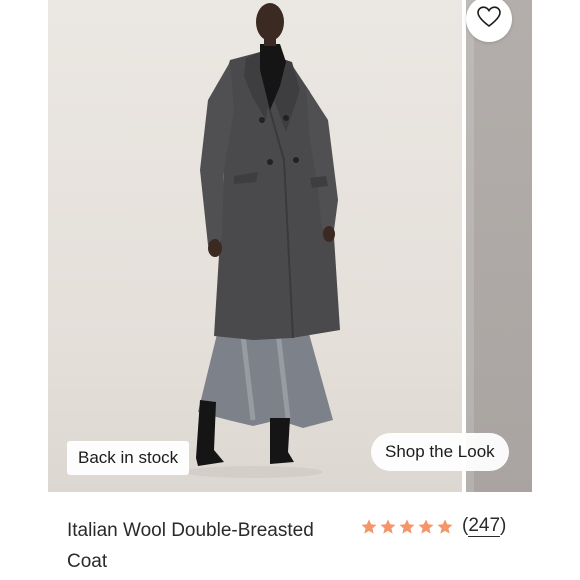 The height and width of the screenshot is (580, 580). I want to click on back-in-stock-badge: Back in stock, so click(128, 458).